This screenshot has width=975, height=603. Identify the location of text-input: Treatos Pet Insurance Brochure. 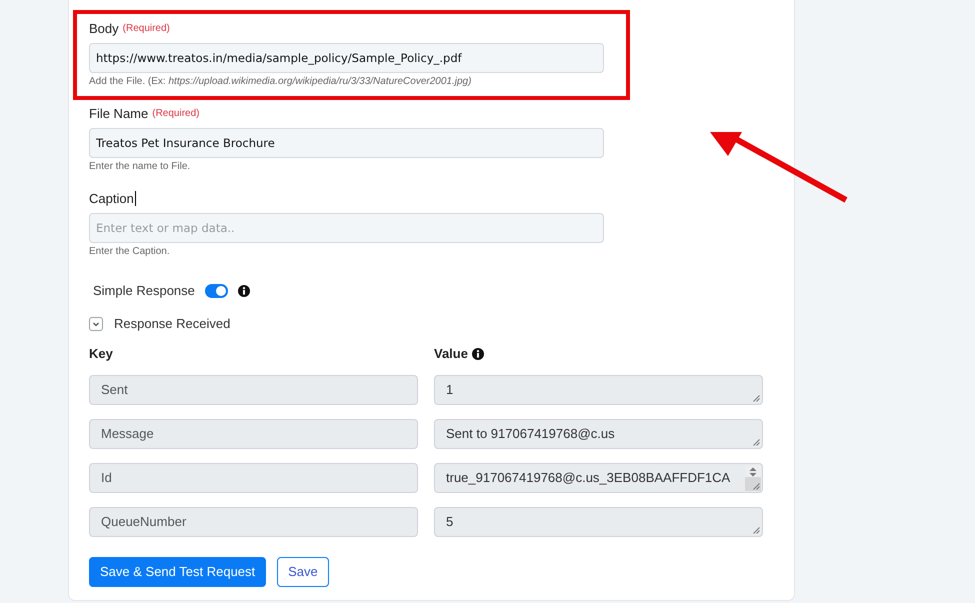
(346, 143).